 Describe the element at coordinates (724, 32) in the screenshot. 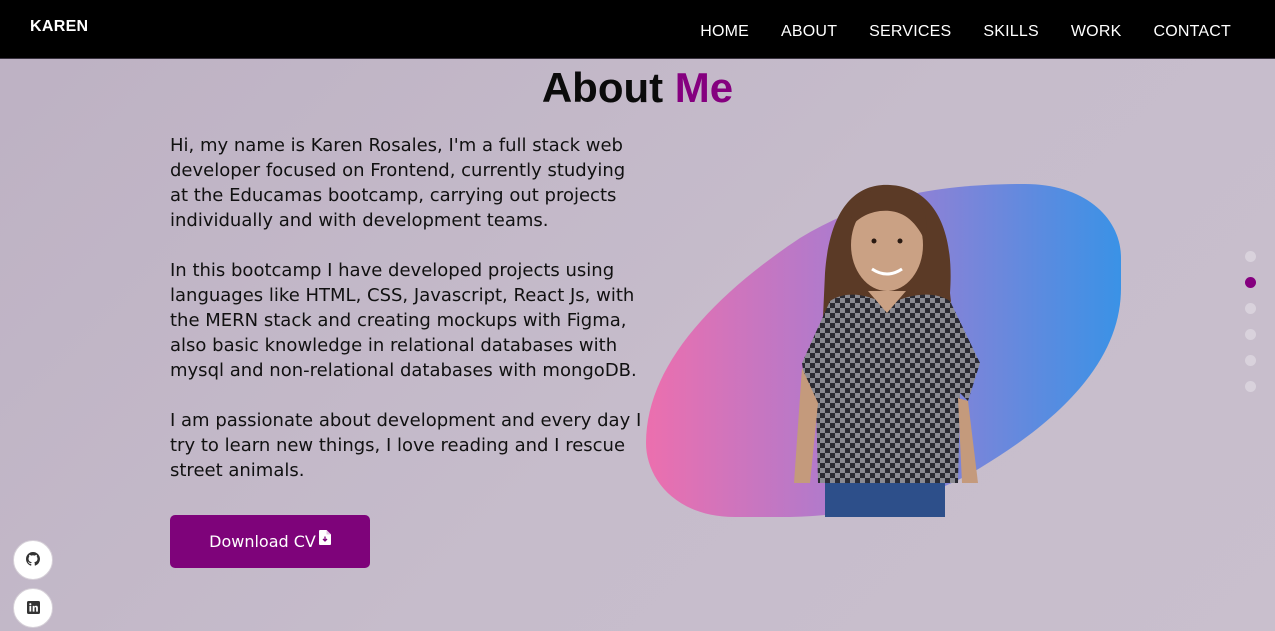

I see `nav-link-home: HOME` at that location.